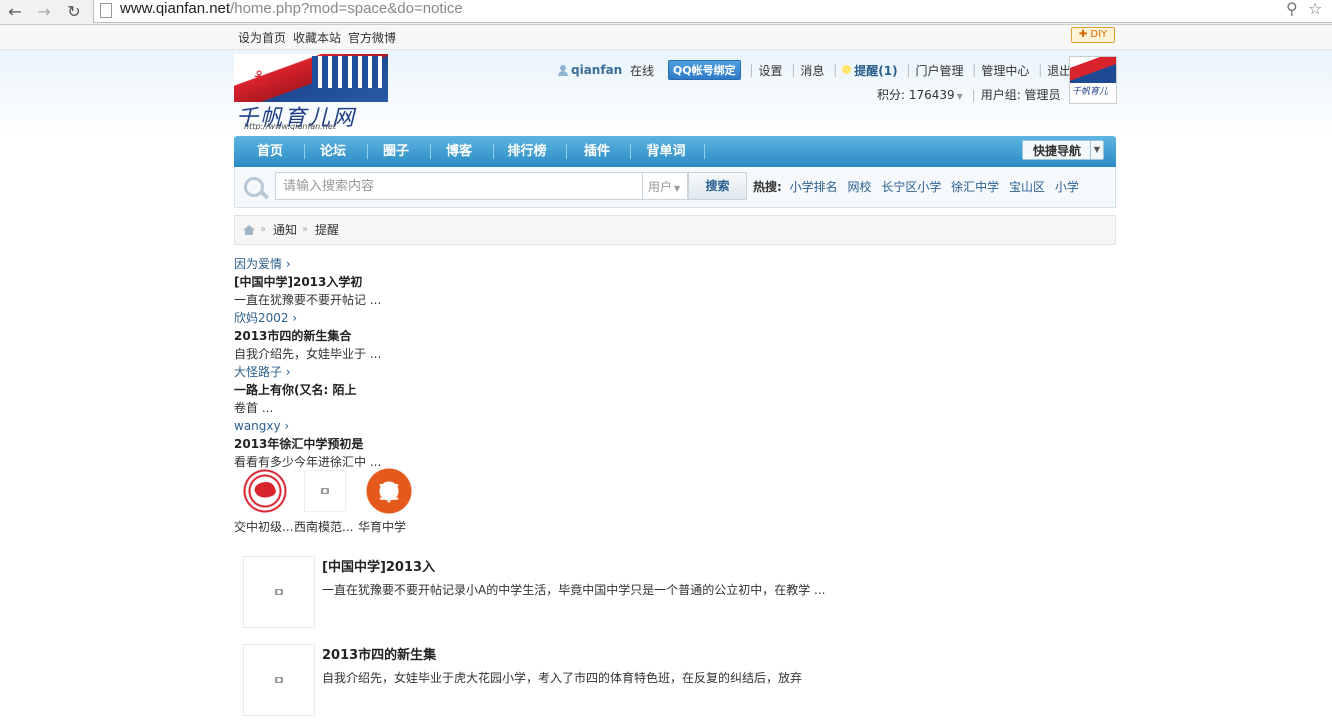 This screenshot has height=720, width=1332. I want to click on user-stats: 积分: 176439 ▼ | 用户组: 管理员, so click(969, 95).